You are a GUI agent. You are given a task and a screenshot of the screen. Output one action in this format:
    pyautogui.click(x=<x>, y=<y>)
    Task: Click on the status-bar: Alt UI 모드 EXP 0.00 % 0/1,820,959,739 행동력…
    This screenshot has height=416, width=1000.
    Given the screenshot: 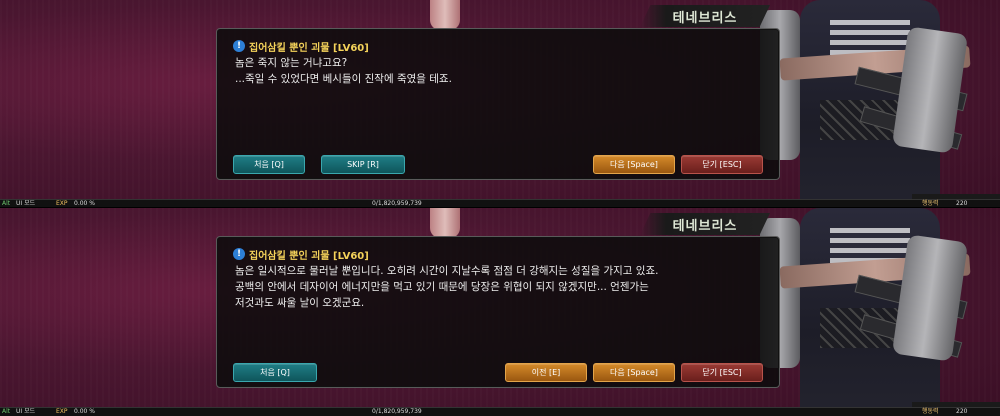 What is the action you would take?
    pyautogui.click(x=500, y=411)
    